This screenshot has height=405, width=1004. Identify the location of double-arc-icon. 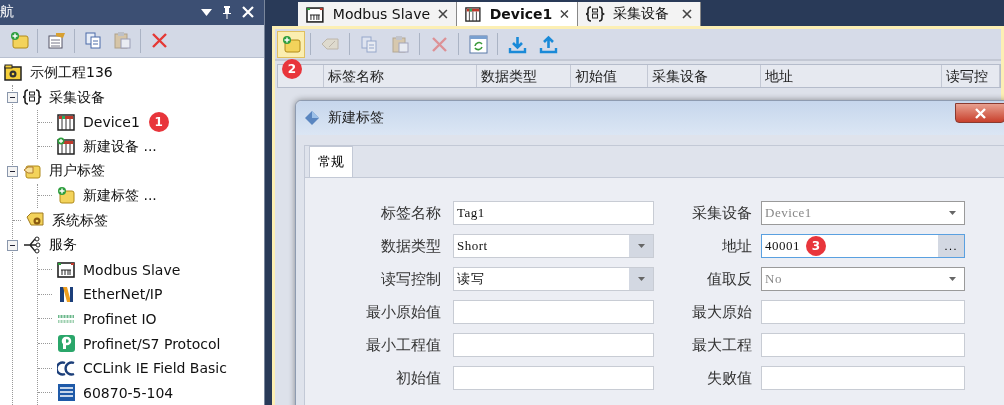
(66, 368).